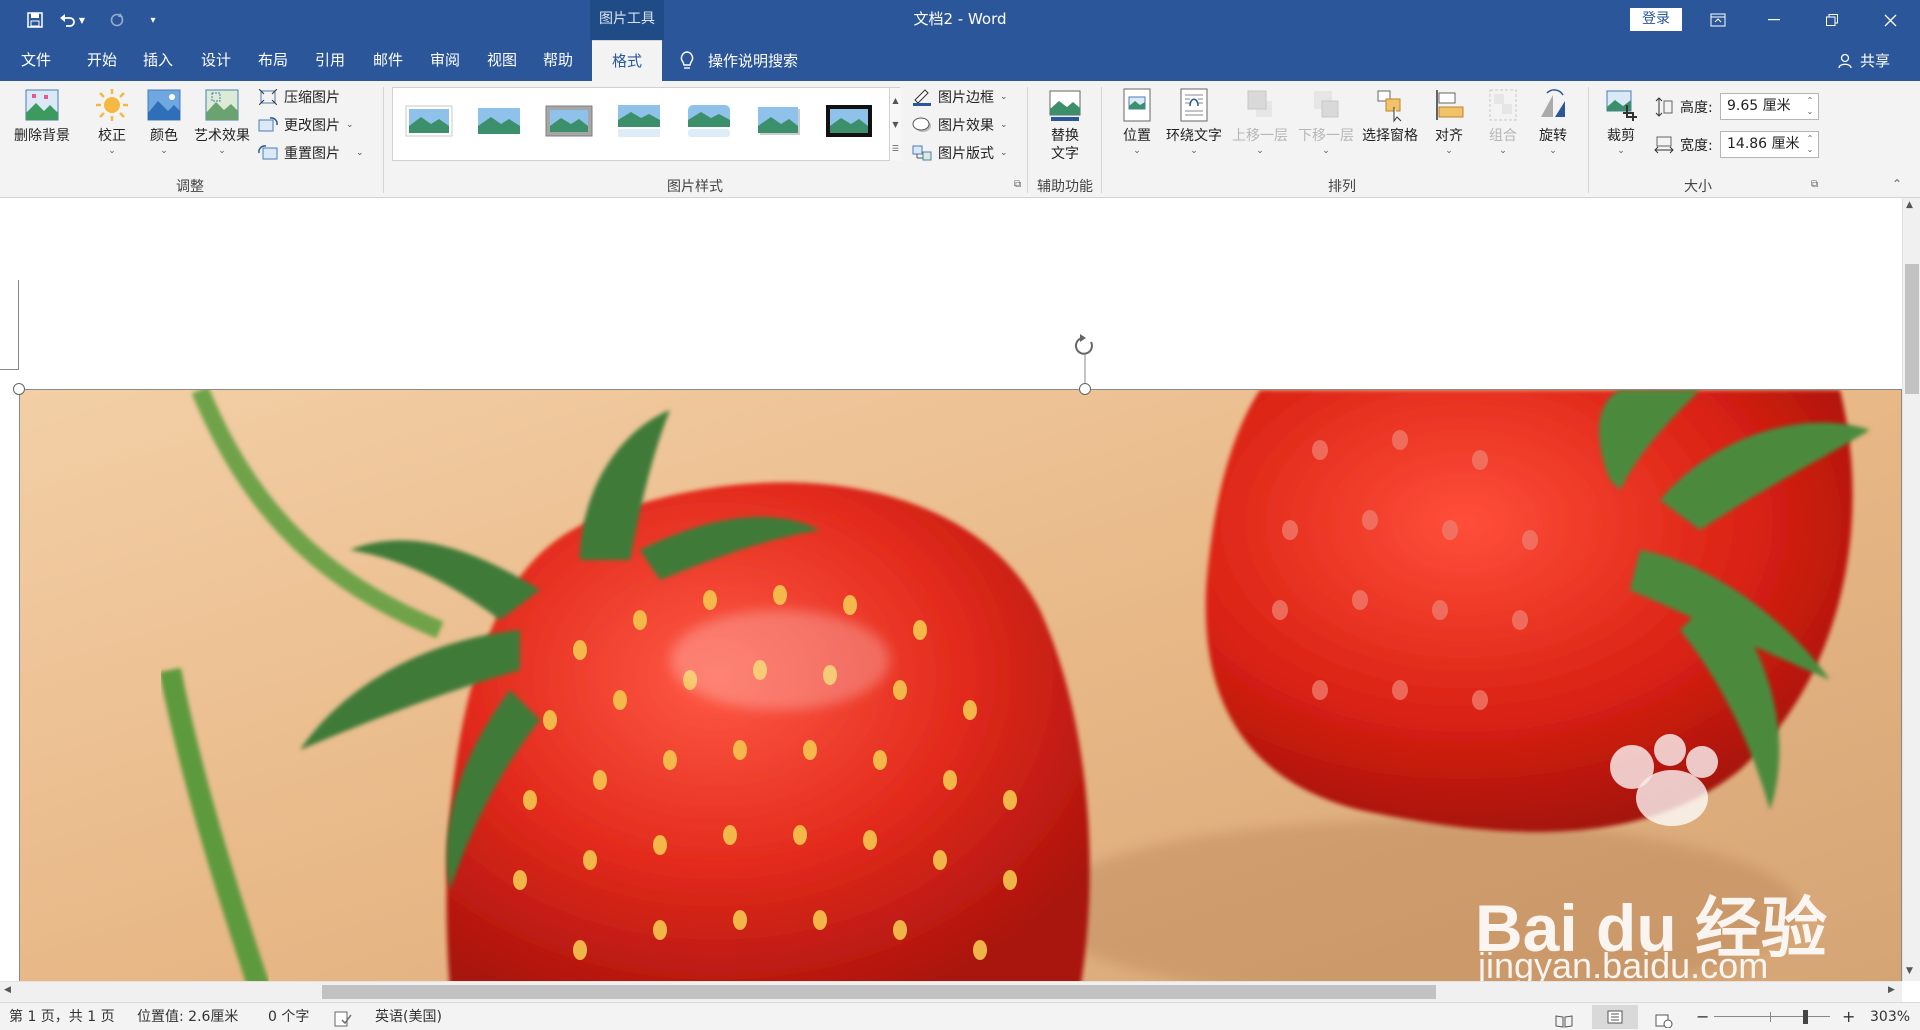  I want to click on customize-qat-icon: ▾, so click(153, 20).